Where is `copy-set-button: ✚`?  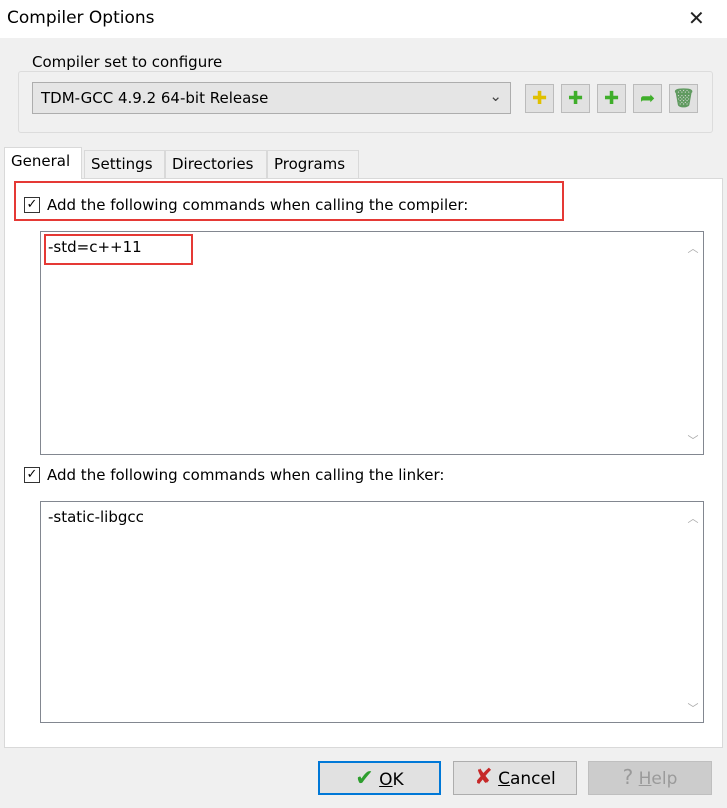 copy-set-button: ✚ is located at coordinates (539, 98).